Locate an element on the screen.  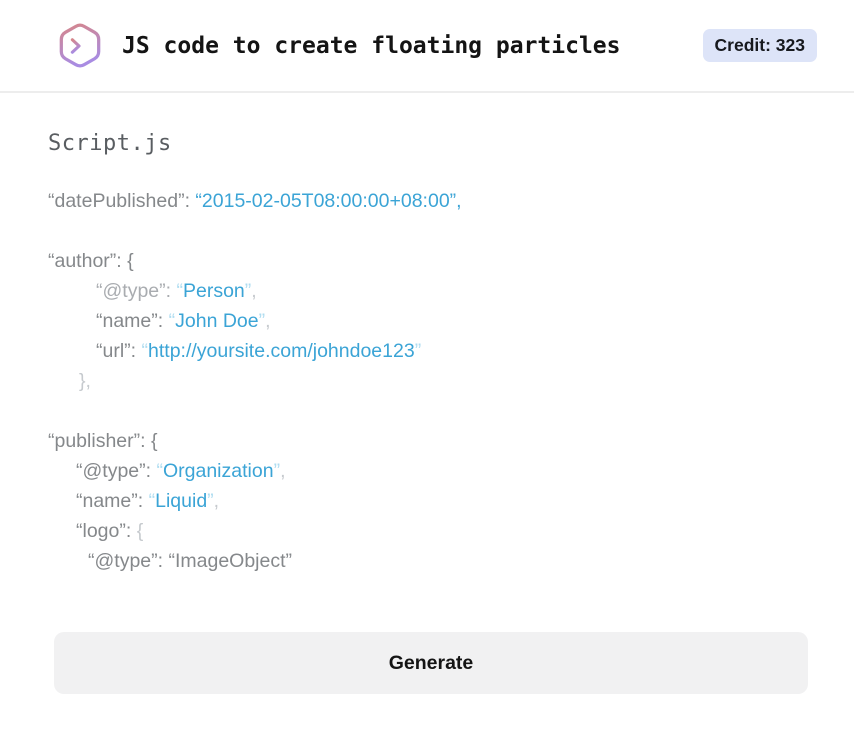
terminal-prompt-hexagon-icon is located at coordinates (80, 45).